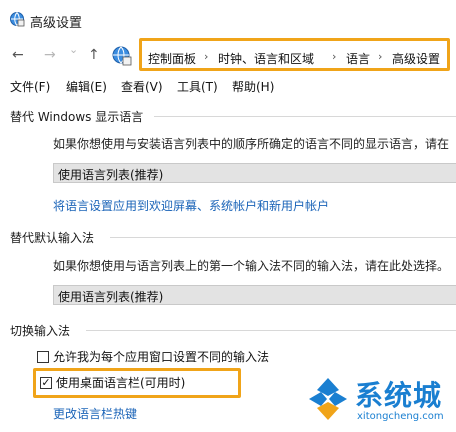  Describe the element at coordinates (400, 416) in the screenshot. I see `watermark-url: xitongcheng.com` at that location.